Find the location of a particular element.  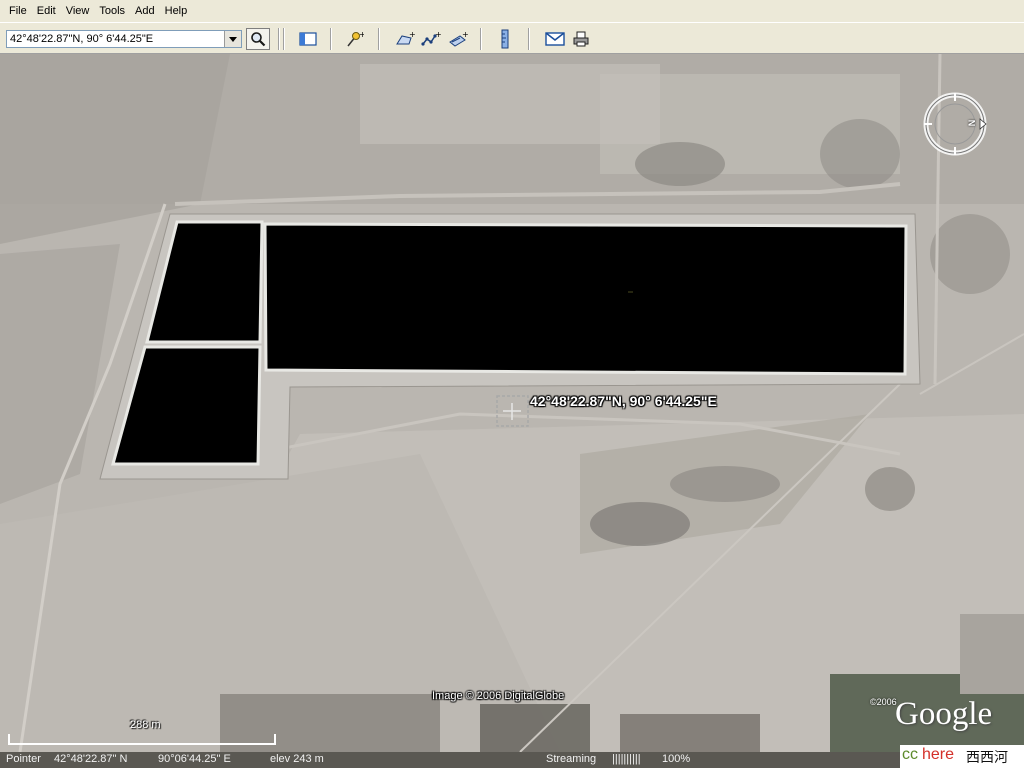

watermark-chinese: 西西河 is located at coordinates (987, 758).